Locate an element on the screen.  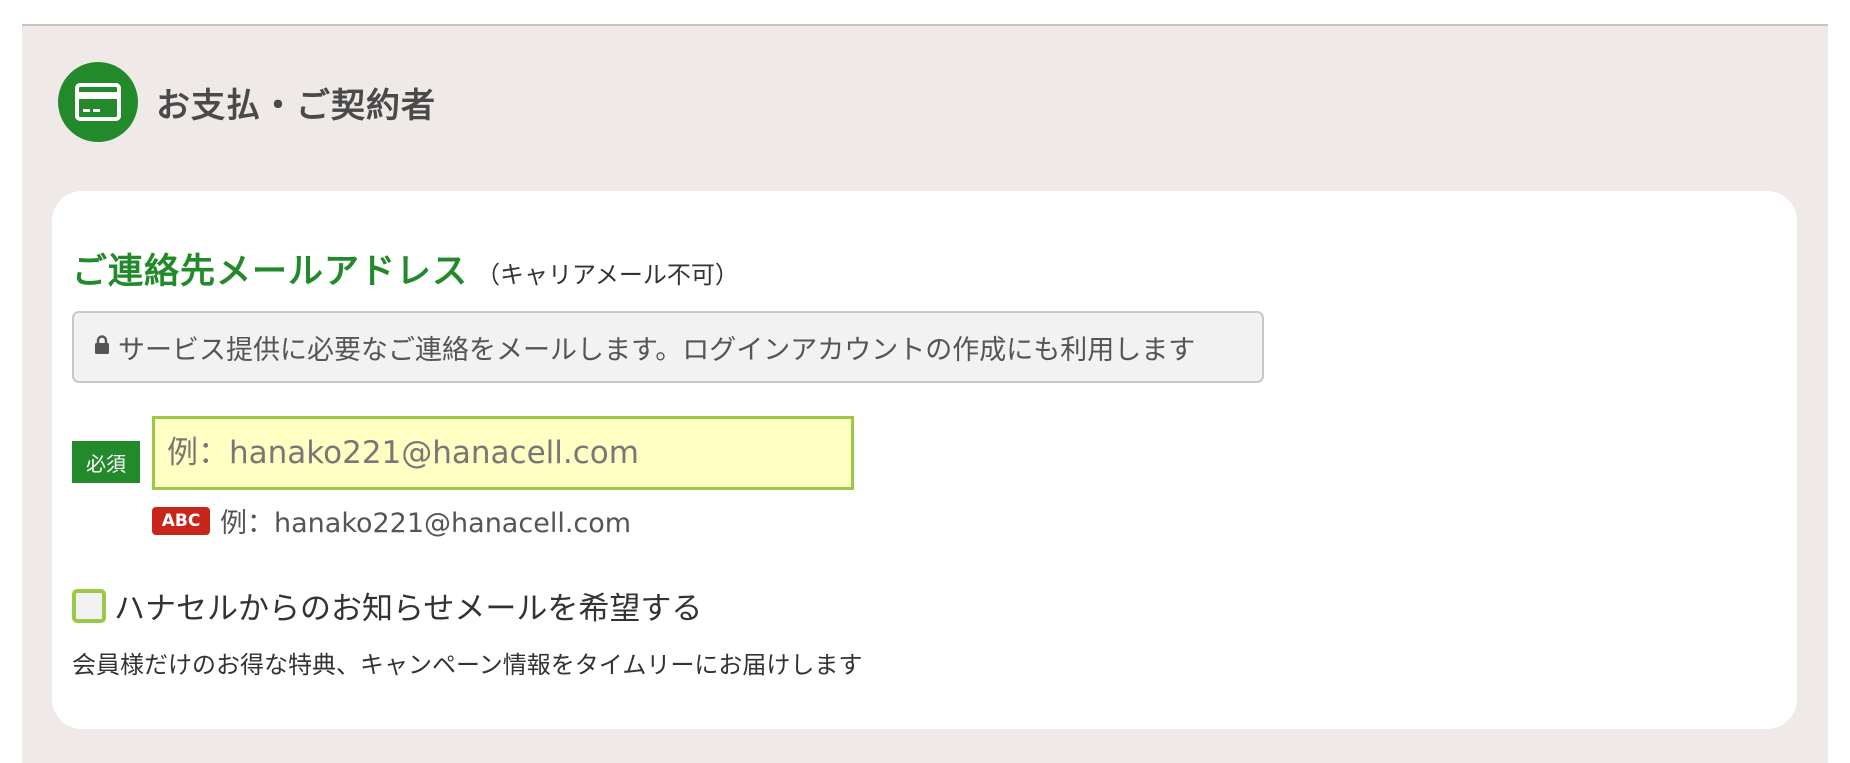
info-text: サービス提供に必要なご連絡をメールします。ログインアカウントの作成にも利用します is located at coordinates (657, 350).